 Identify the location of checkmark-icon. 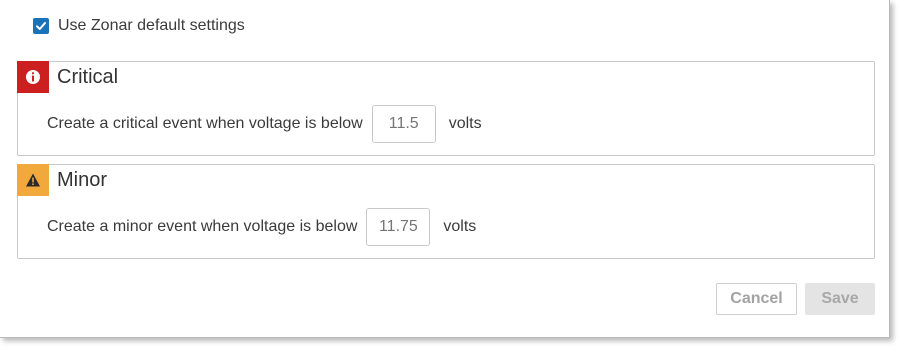
(41, 26).